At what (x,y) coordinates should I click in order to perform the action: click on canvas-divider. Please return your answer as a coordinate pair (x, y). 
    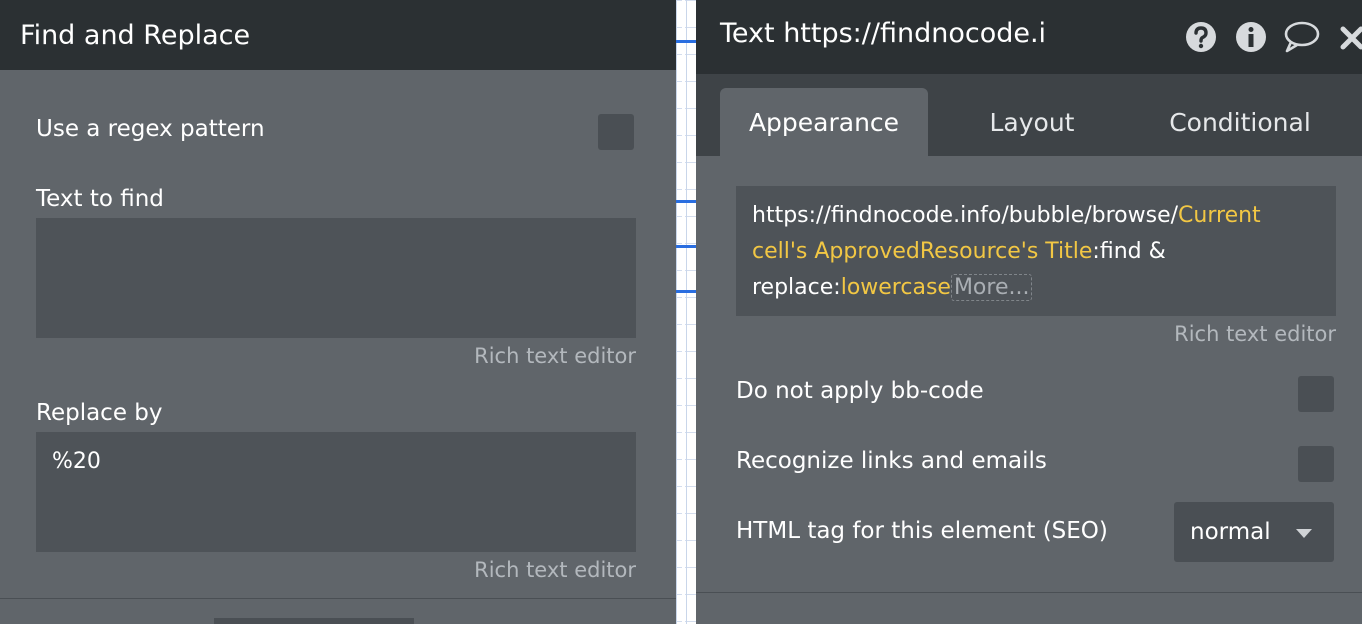
    Looking at the image, I should click on (683, 312).